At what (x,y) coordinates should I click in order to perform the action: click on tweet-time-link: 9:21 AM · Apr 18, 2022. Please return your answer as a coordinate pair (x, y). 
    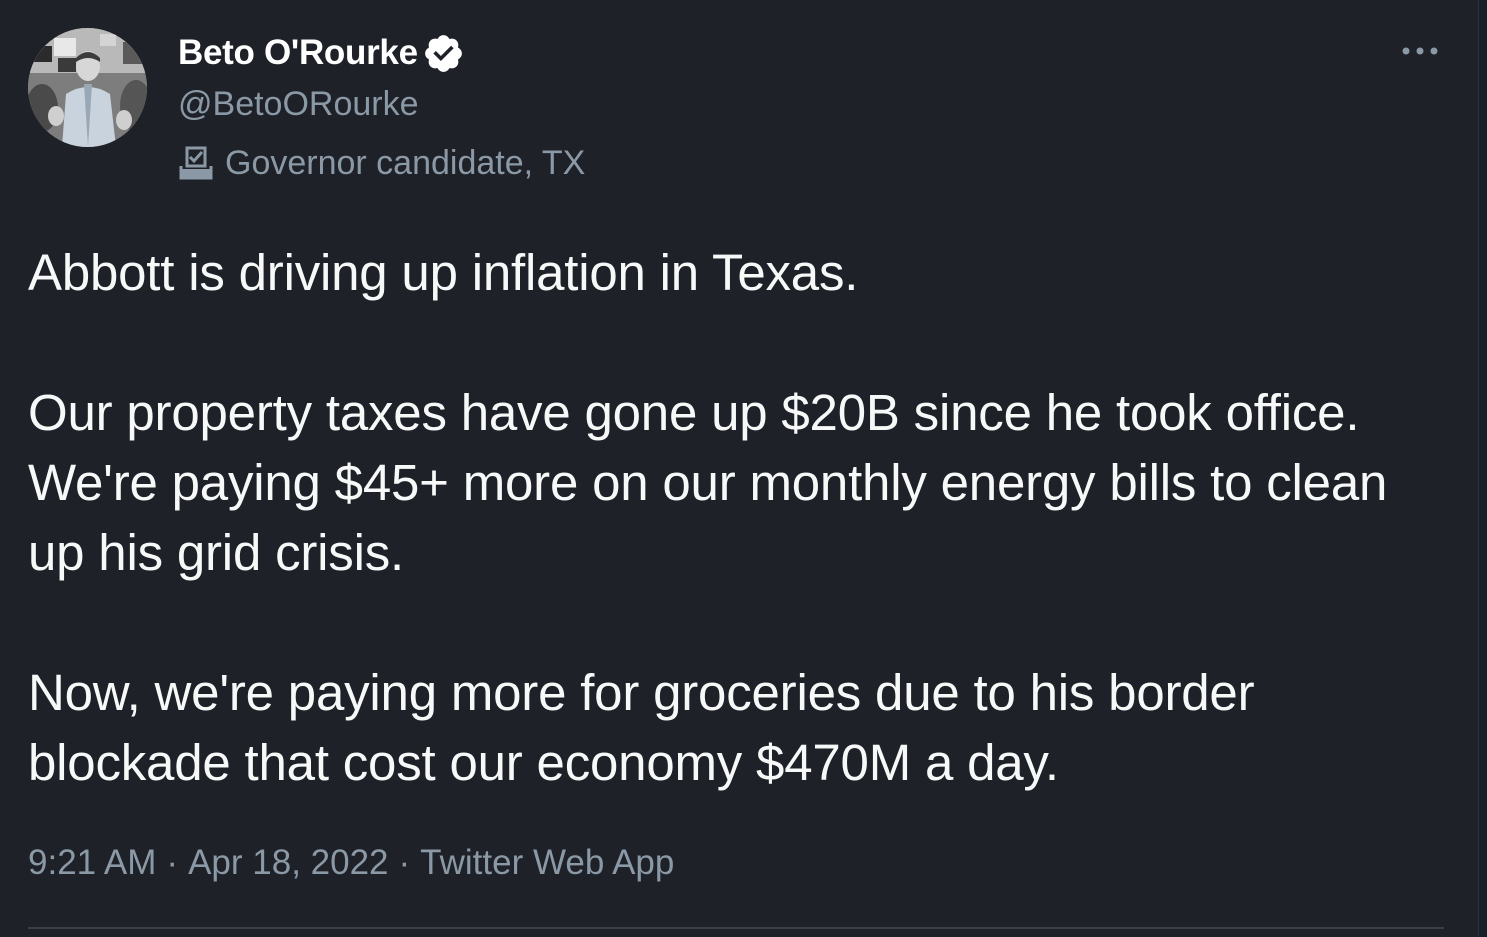
    Looking at the image, I should click on (208, 862).